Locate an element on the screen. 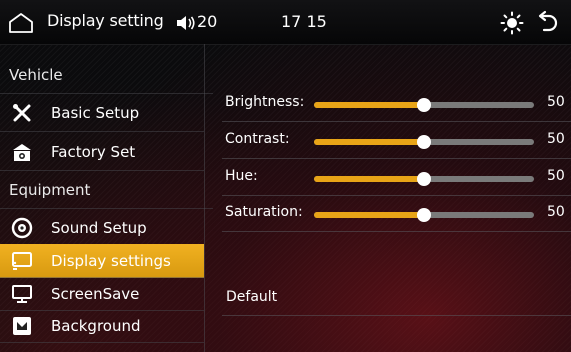 The height and width of the screenshot is (352, 571). speaker-icon is located at coordinates (186, 23).